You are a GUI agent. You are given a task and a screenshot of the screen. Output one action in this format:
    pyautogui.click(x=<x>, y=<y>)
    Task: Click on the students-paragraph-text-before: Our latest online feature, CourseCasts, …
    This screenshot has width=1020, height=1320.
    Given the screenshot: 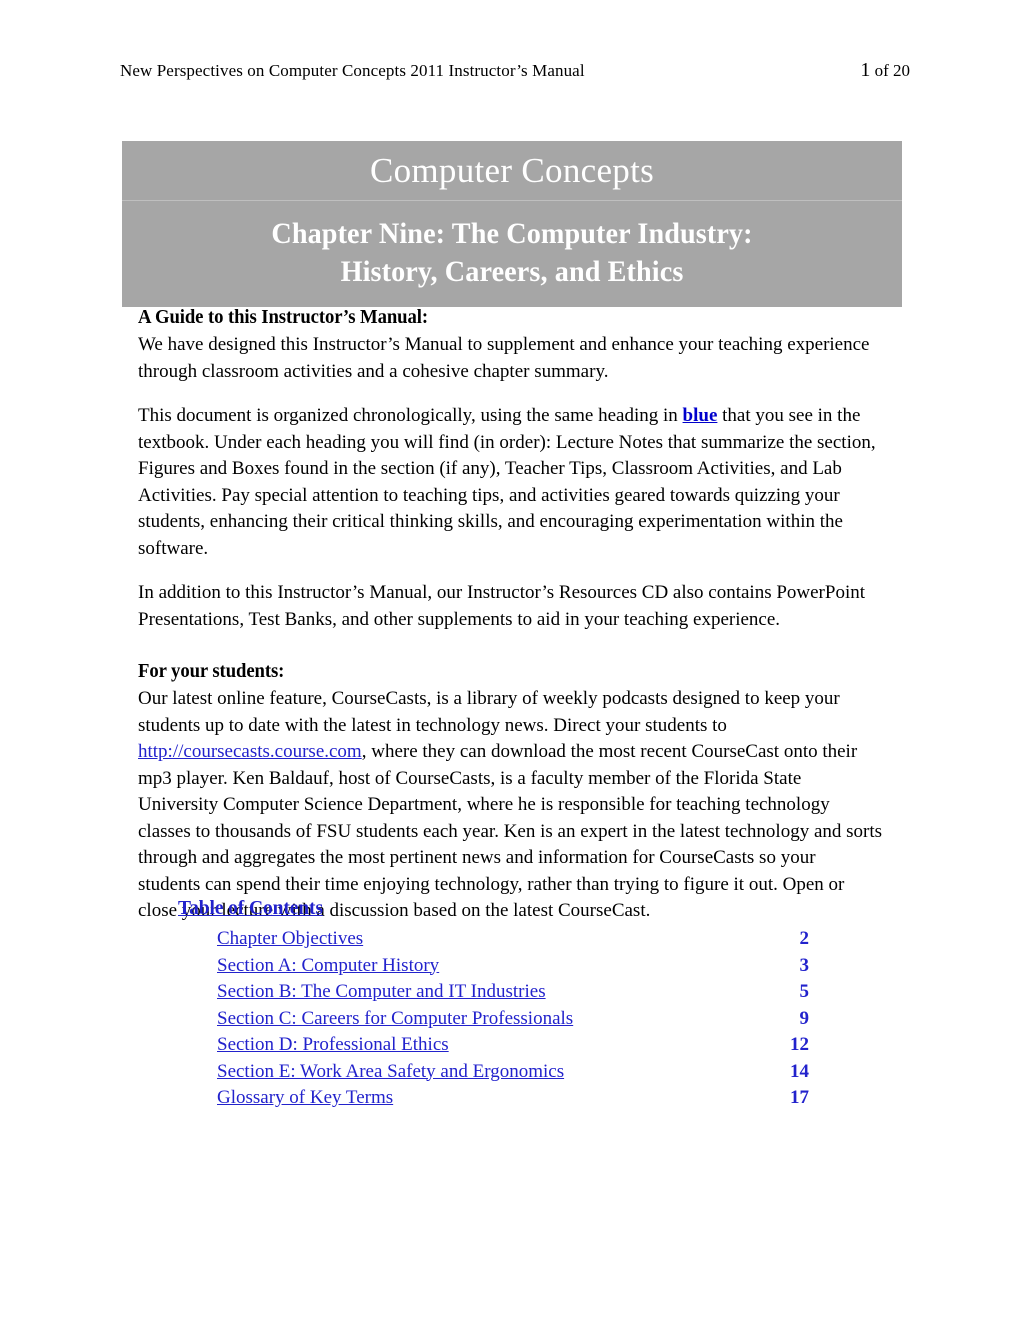 What is the action you would take?
    pyautogui.click(x=489, y=712)
    